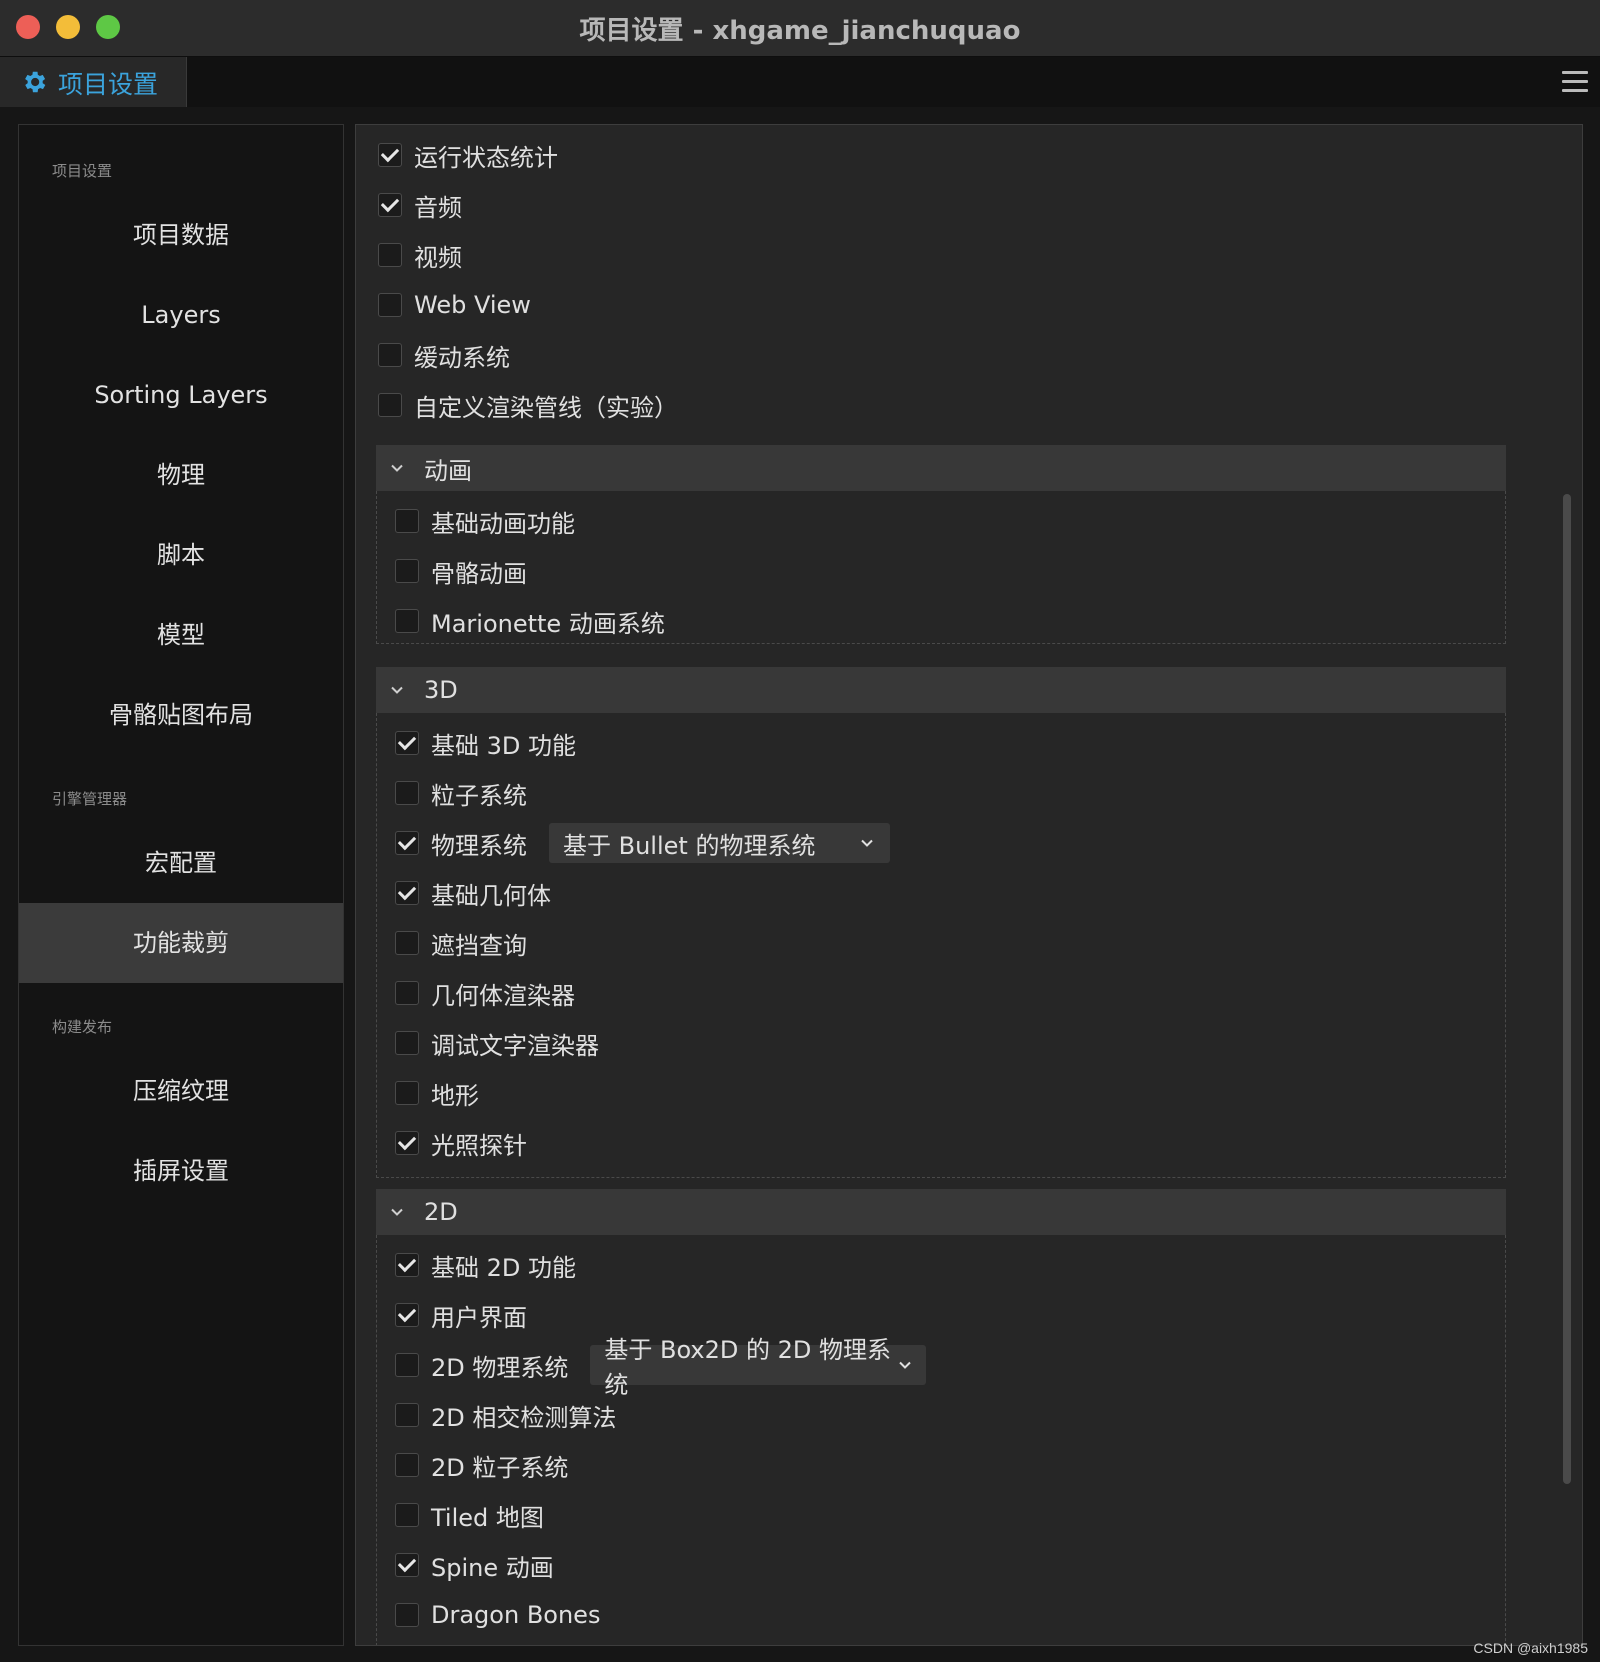  Describe the element at coordinates (479, 1145) in the screenshot. I see `feature-label: 光照探针` at that location.